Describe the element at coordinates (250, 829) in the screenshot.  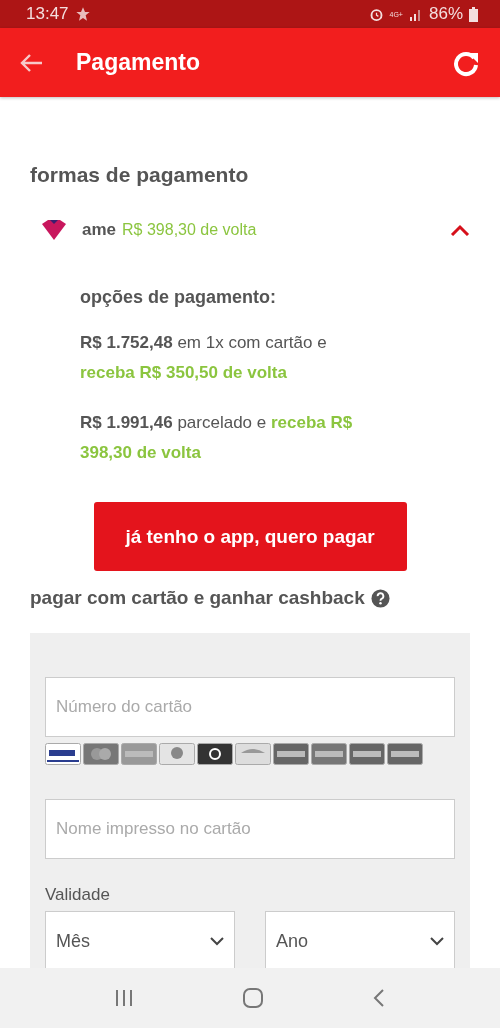
I see `cardholder-name-field: Nome impresso no cartão` at that location.